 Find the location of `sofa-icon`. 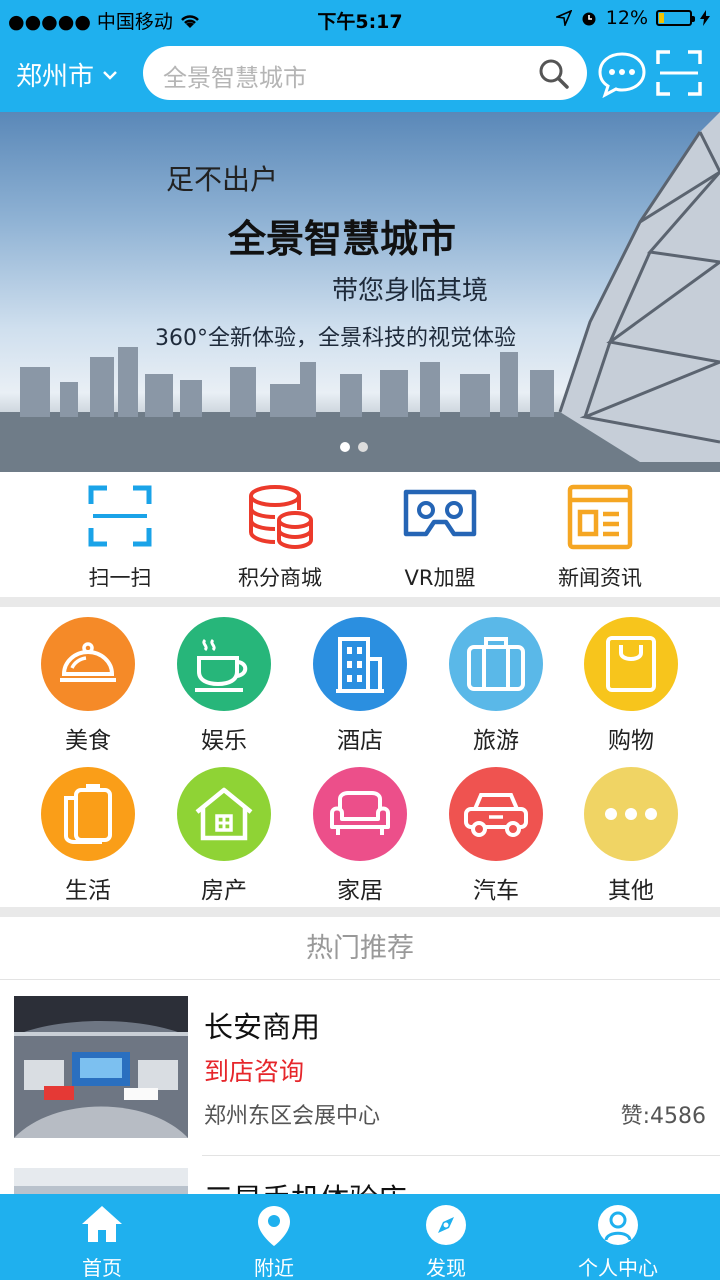

sofa-icon is located at coordinates (360, 813).